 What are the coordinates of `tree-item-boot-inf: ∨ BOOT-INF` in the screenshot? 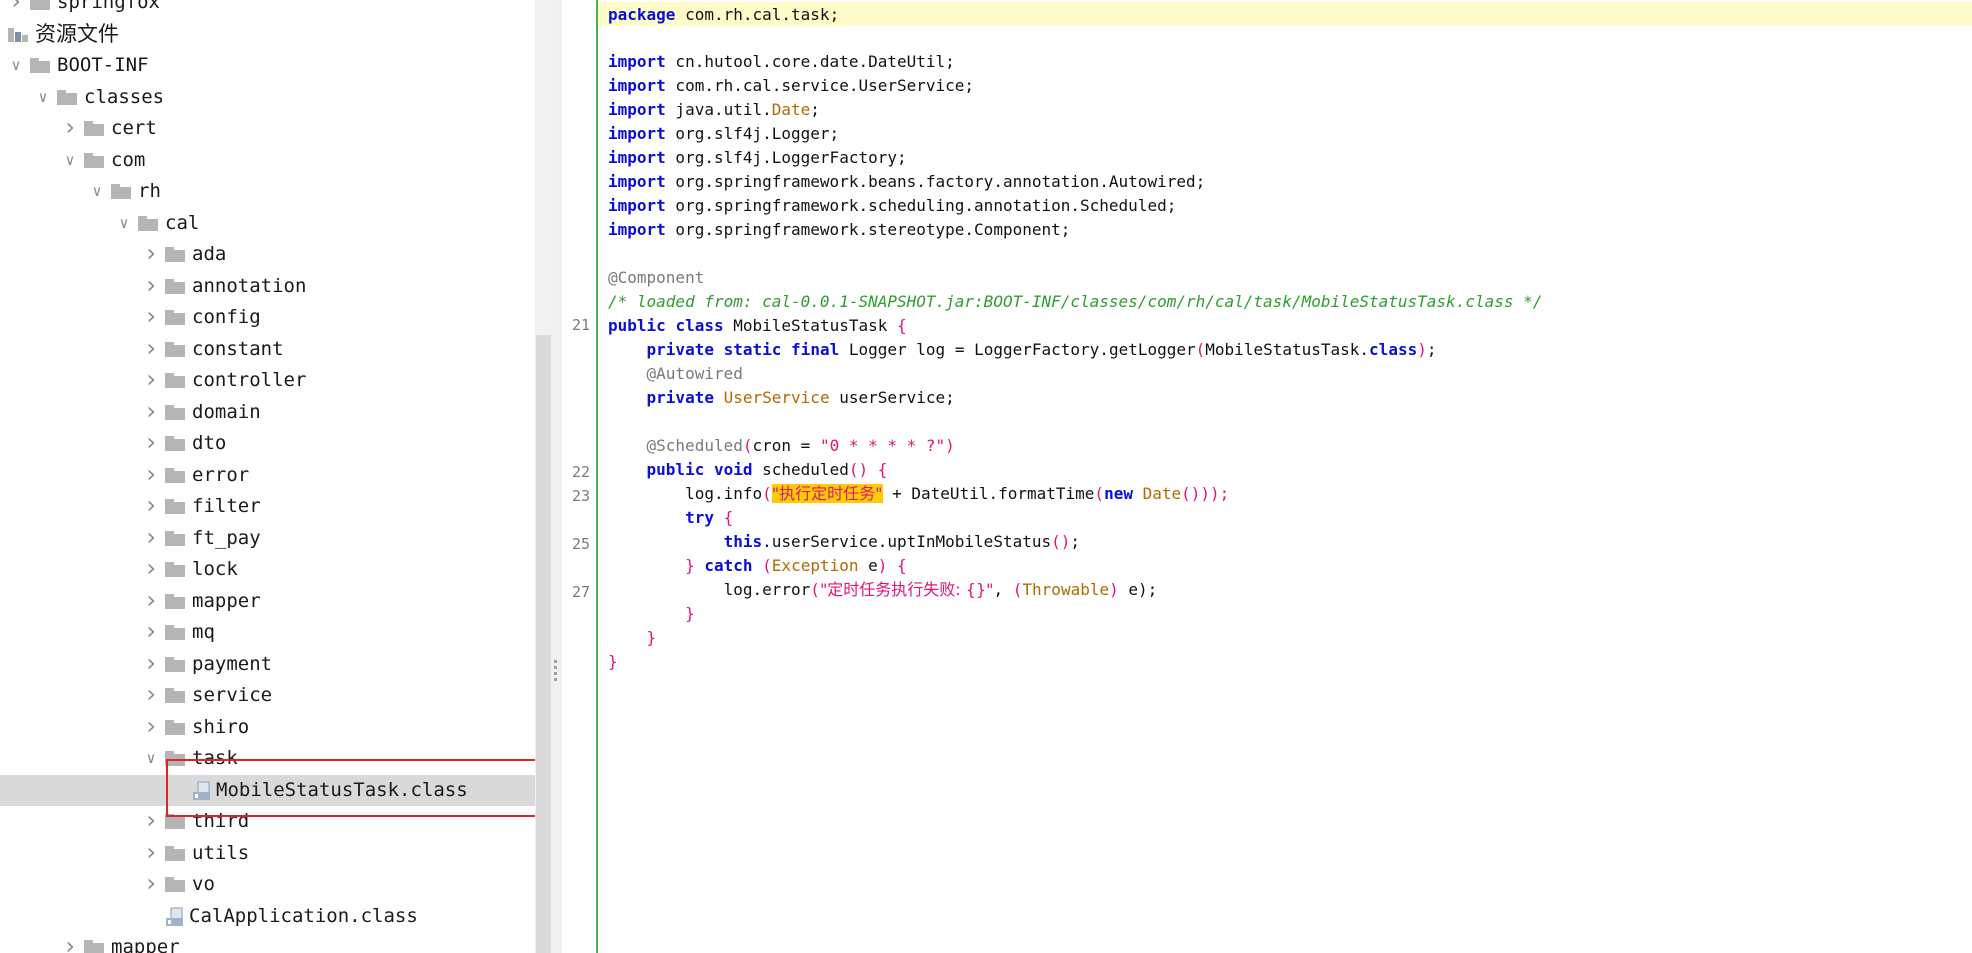 It's located at (267, 65).